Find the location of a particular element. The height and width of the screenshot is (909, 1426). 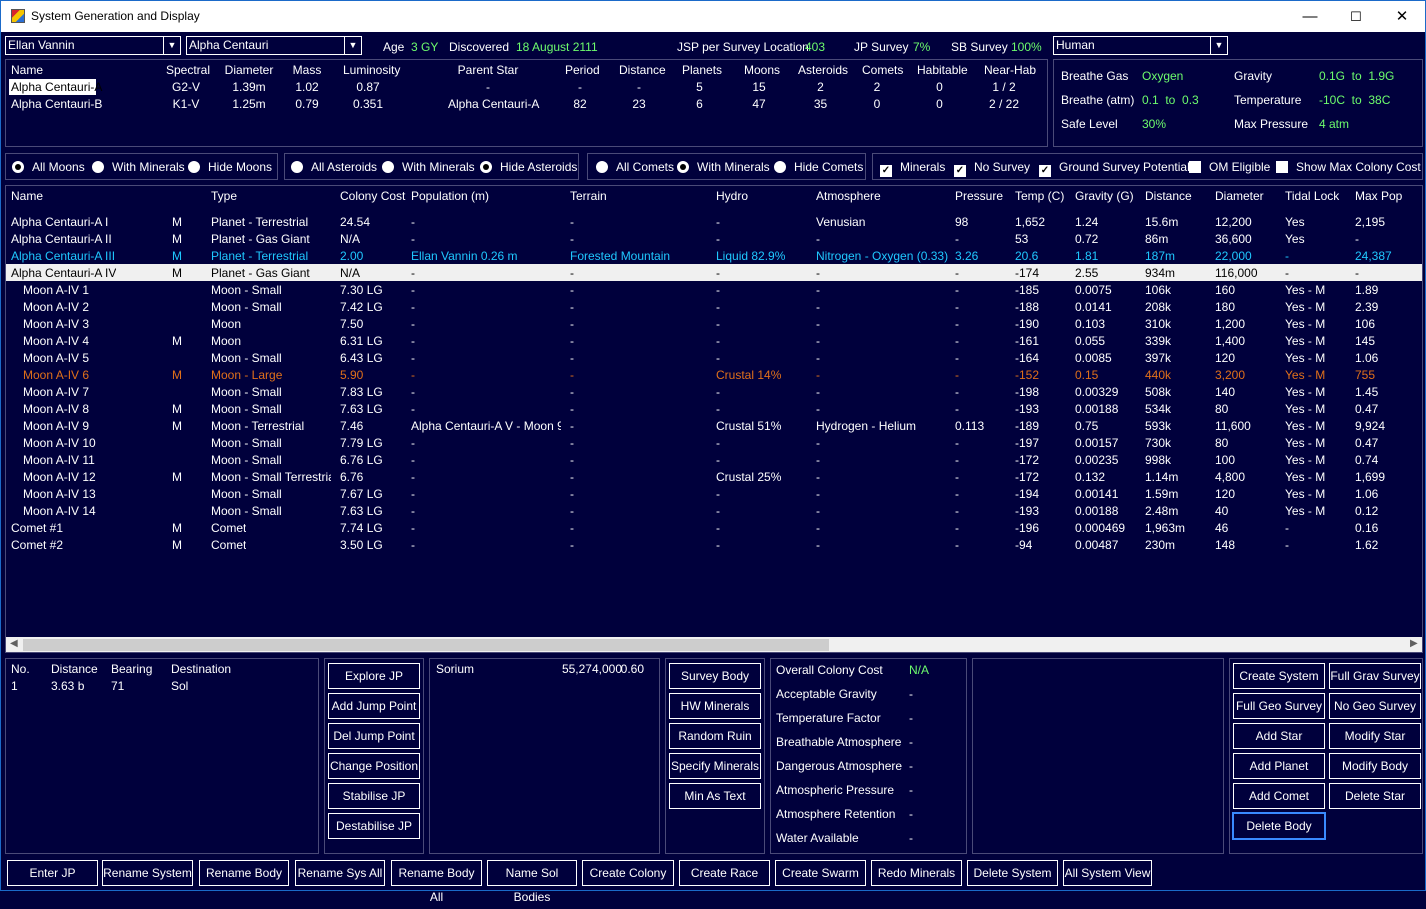

radio-comets-with-minerals: With Minerals is located at coordinates (723, 167).